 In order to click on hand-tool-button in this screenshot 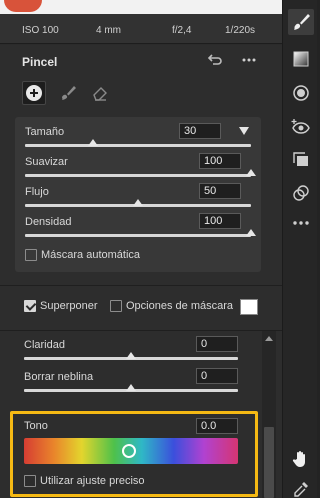, I will do `click(301, 459)`.